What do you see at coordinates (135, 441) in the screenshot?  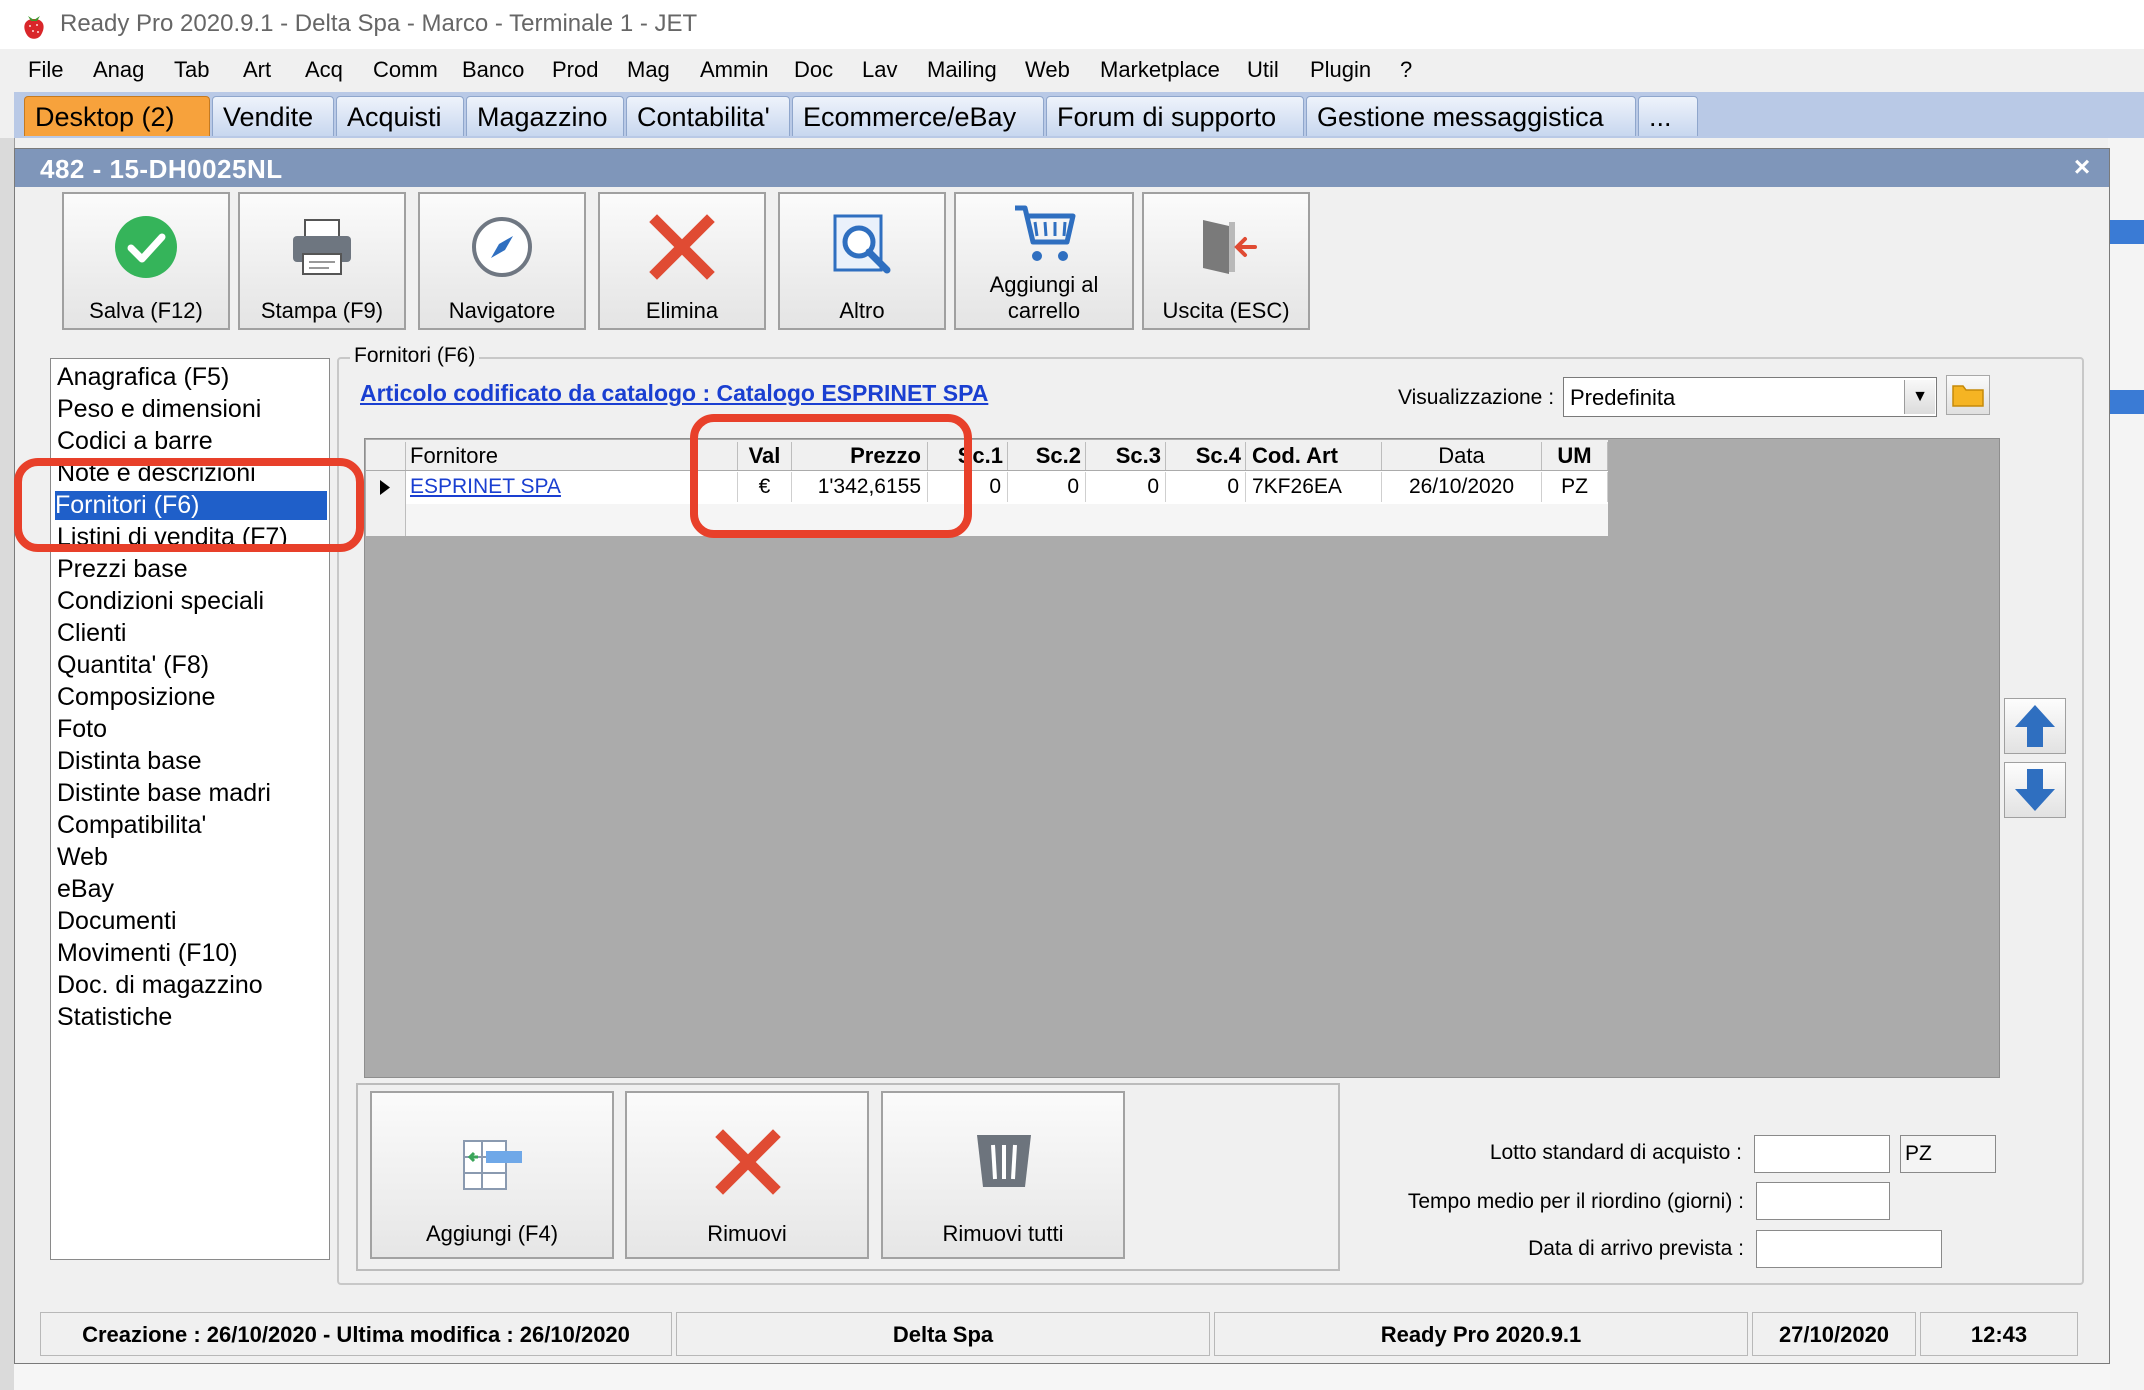 I see `nav-item-codici: Codici a barre` at bounding box center [135, 441].